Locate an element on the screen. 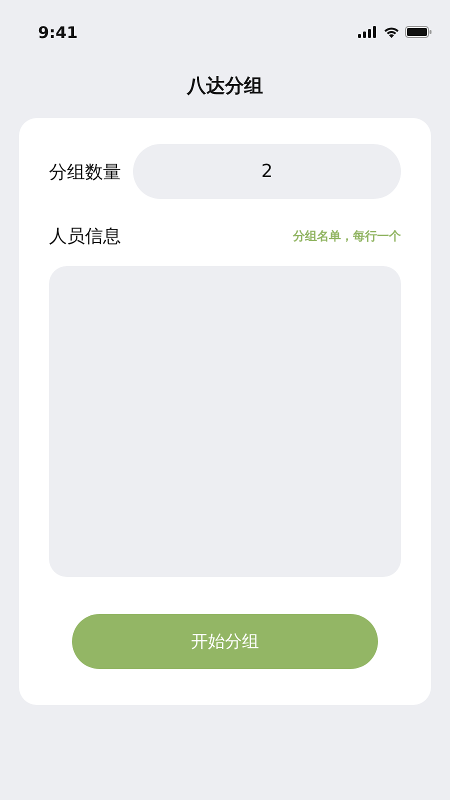 The height and width of the screenshot is (800, 450). status-time: 9:41 is located at coordinates (58, 32).